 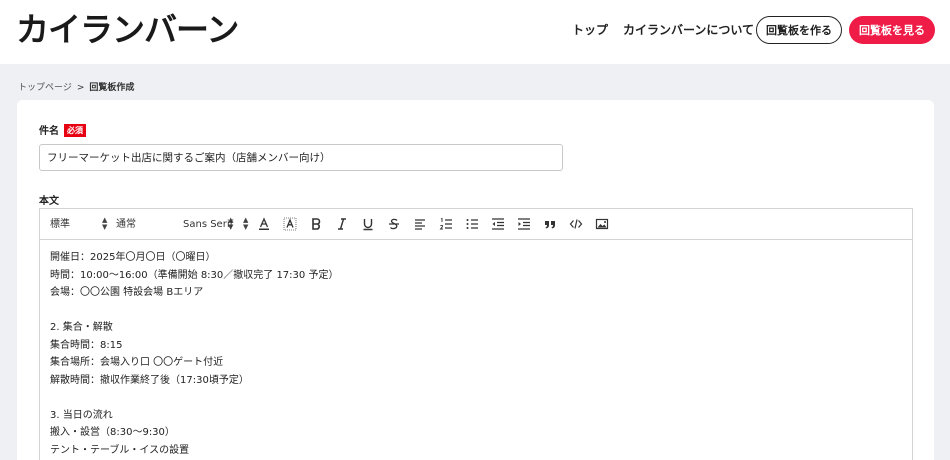 I want to click on indent-icon, so click(x=524, y=224).